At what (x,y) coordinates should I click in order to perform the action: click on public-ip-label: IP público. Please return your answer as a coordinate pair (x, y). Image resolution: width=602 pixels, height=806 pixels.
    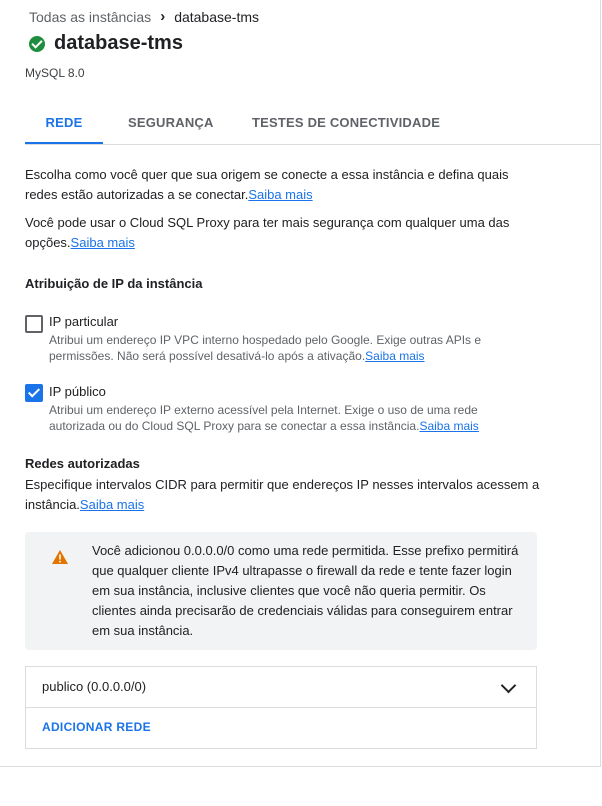
    Looking at the image, I should click on (77, 391).